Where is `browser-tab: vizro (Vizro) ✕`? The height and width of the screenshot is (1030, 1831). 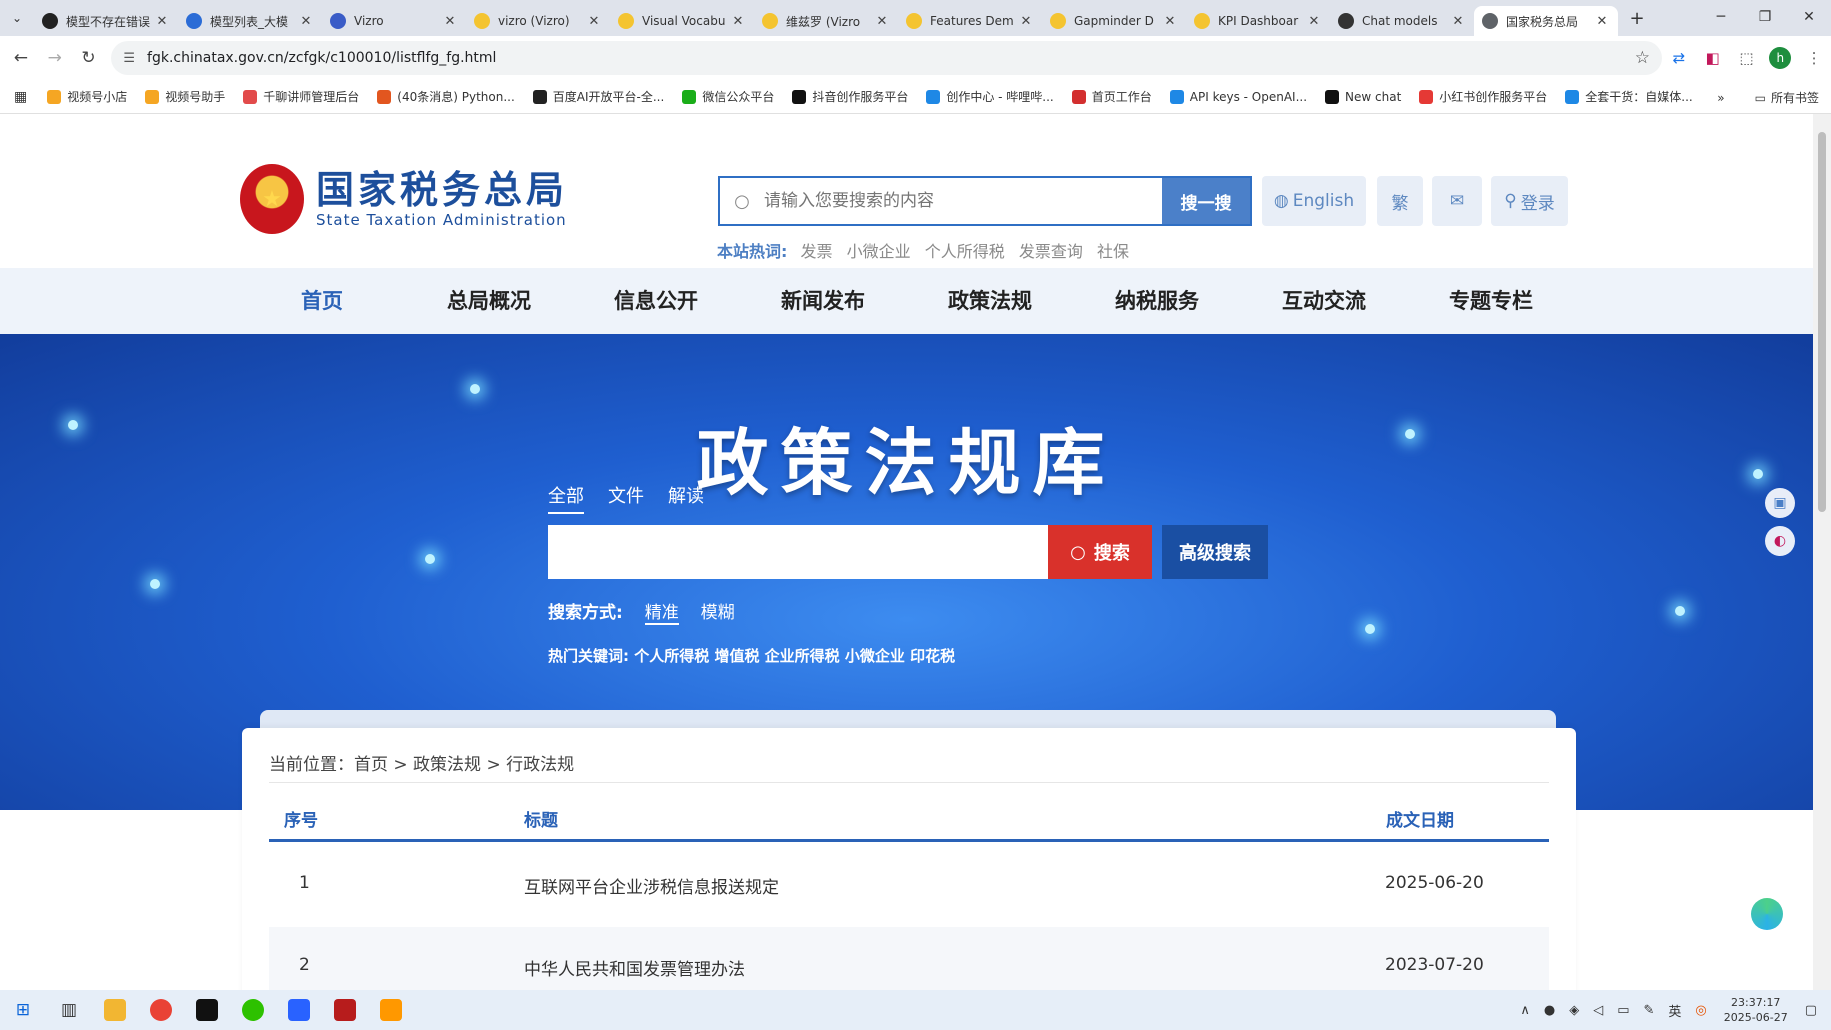
browser-tab: vizro (Vizro) ✕ is located at coordinates (538, 21).